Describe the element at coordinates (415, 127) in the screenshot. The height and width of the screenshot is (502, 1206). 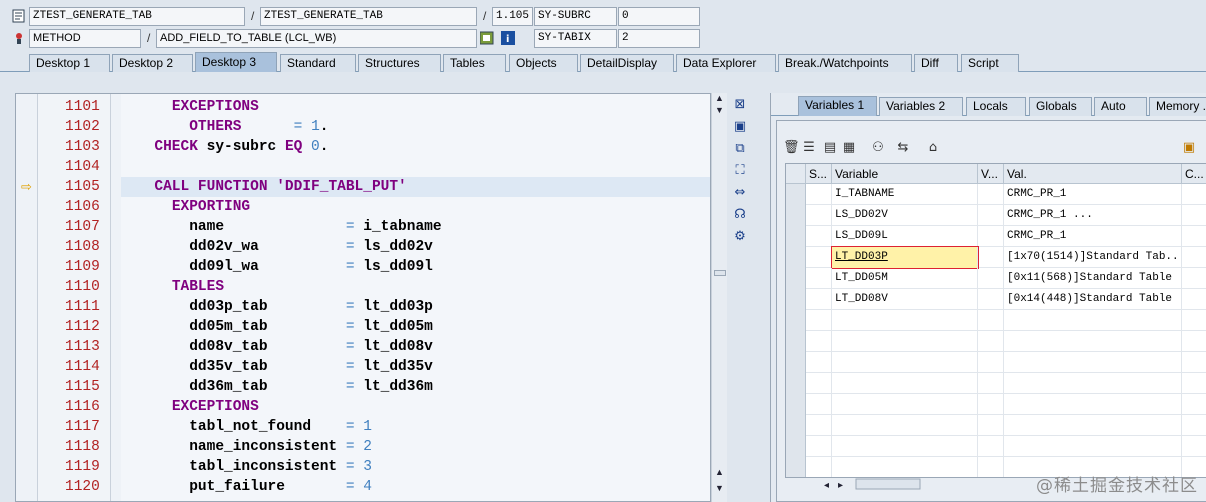
I see `code-line: OTHERS = 1.` at that location.